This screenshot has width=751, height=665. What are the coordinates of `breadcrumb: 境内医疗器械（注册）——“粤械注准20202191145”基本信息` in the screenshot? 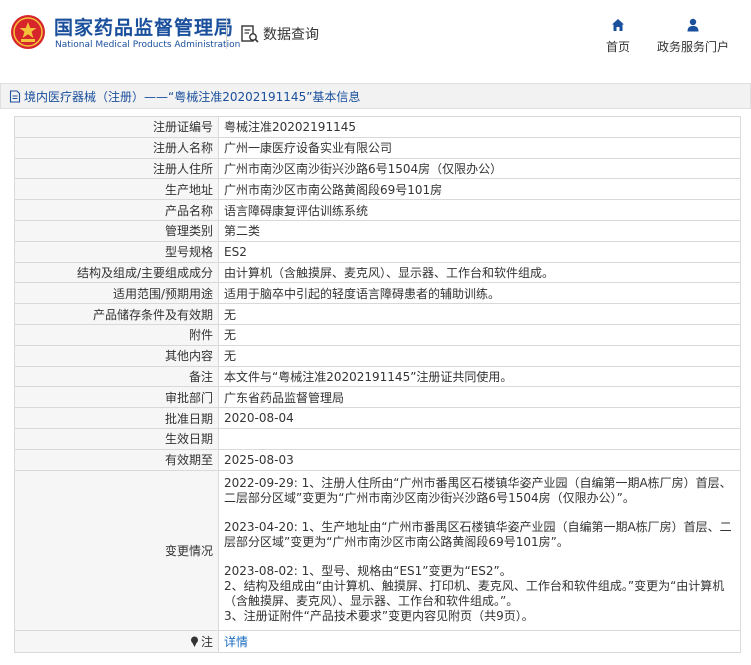 It's located at (375, 96).